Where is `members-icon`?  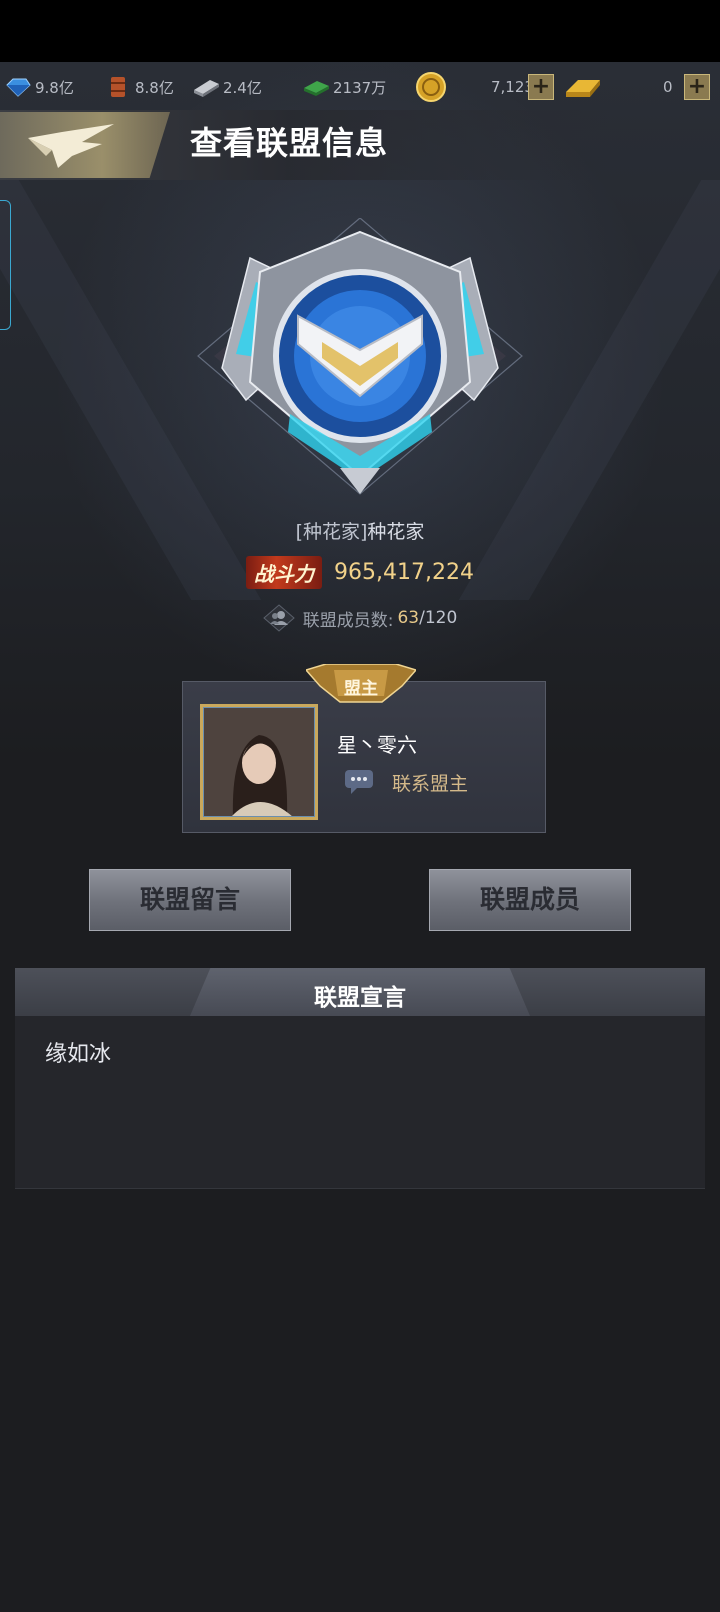 members-icon is located at coordinates (278, 618).